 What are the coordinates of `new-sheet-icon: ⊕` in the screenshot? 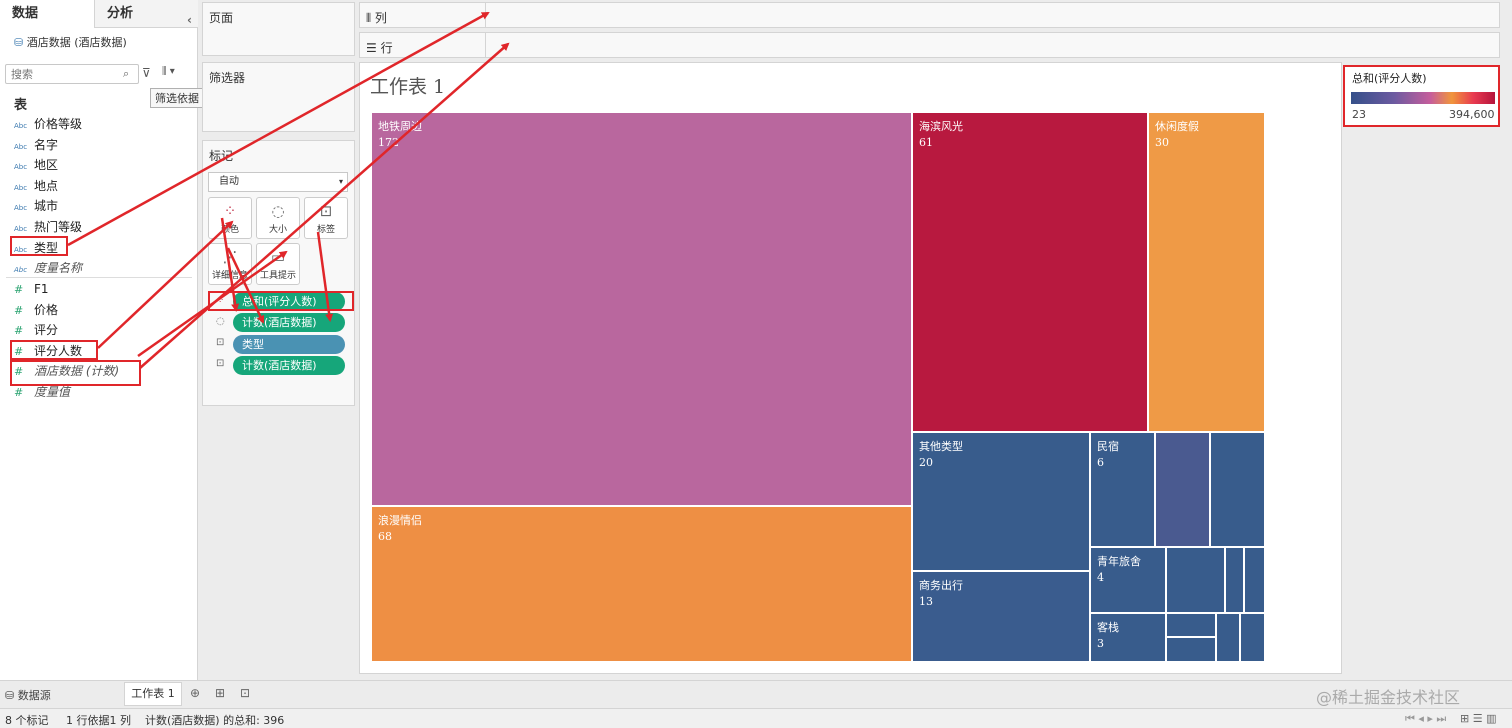 It's located at (195, 693).